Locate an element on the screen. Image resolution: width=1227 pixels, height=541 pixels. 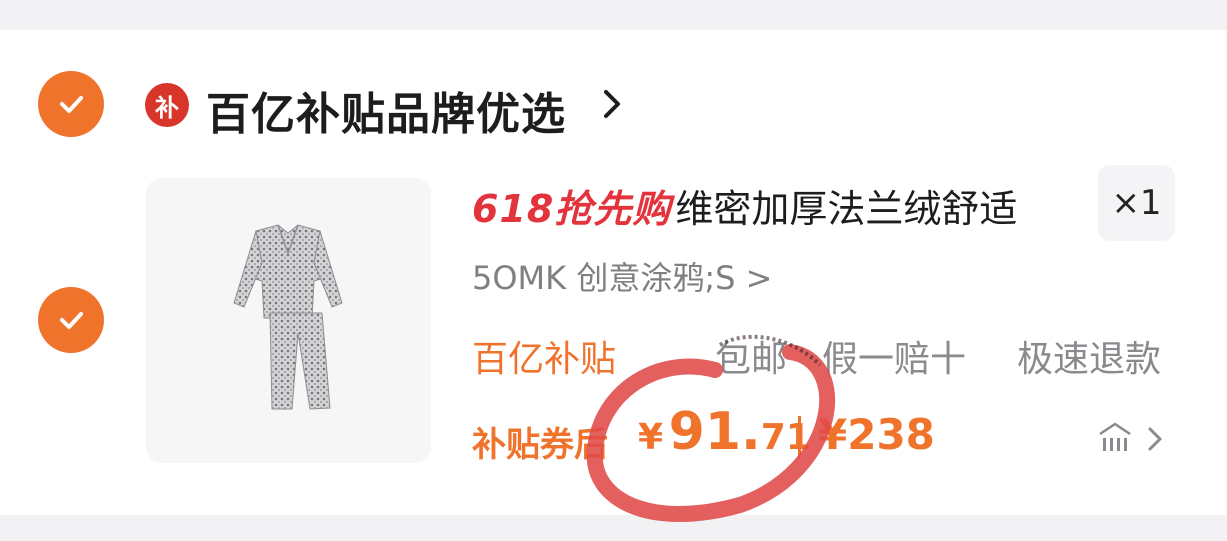
service-tag-fast-refund: 极速退款 is located at coordinates (1089, 359).